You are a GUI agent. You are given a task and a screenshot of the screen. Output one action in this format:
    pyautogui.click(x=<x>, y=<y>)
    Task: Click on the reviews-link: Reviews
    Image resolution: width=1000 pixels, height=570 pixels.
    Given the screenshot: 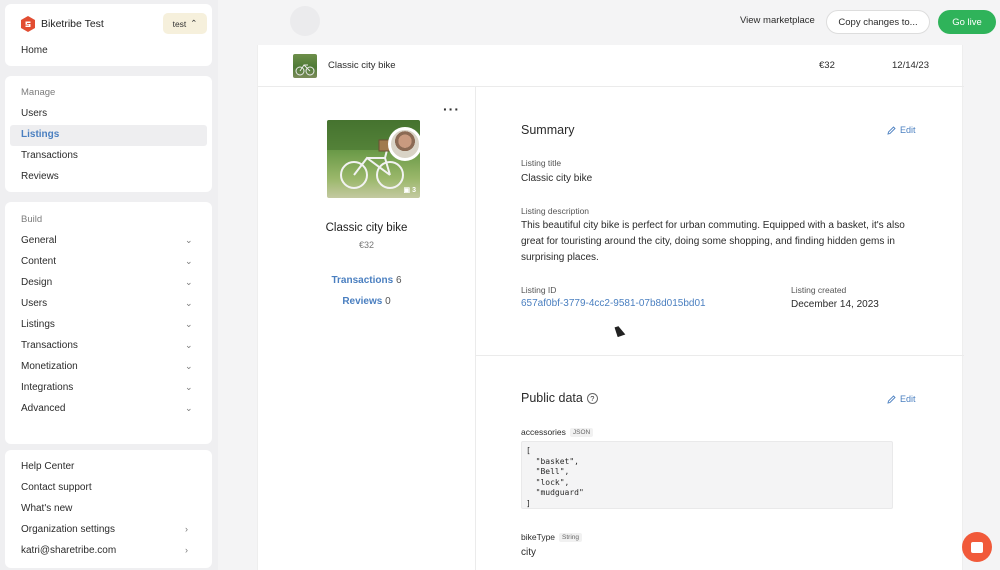 What is the action you would take?
    pyautogui.click(x=362, y=301)
    